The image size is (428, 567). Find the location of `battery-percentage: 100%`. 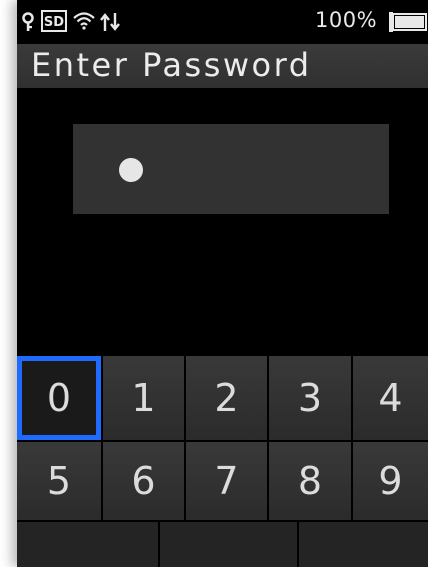

battery-percentage: 100% is located at coordinates (346, 20).